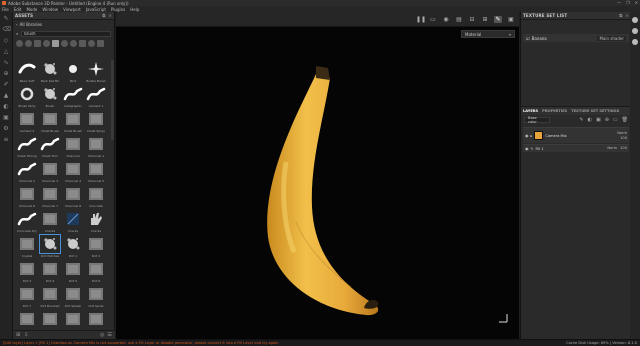  What do you see at coordinates (110, 335) in the screenshot?
I see `list-view-icon: ☰` at bounding box center [110, 335].